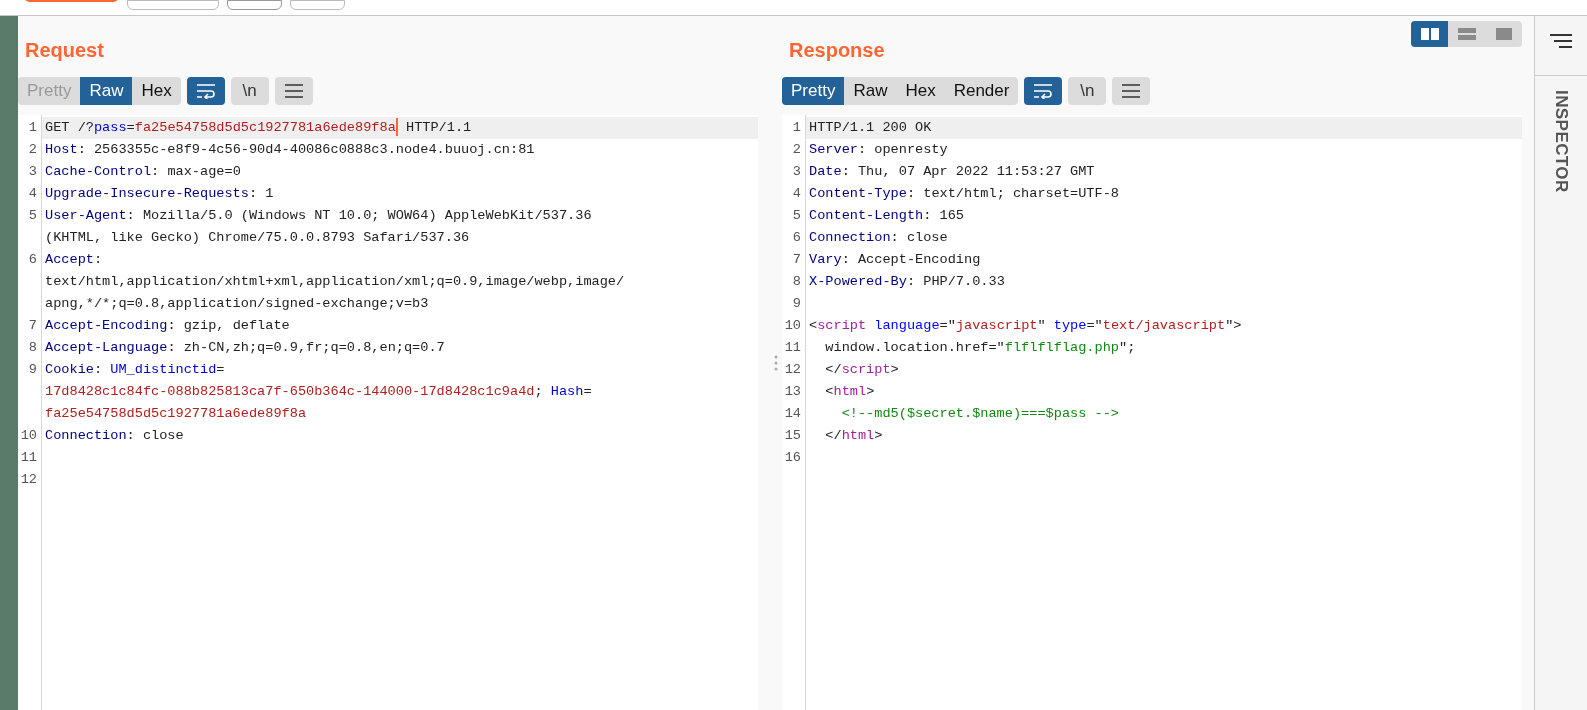  Describe the element at coordinates (861, 370) in the screenshot. I see `code-line: </script>` at that location.